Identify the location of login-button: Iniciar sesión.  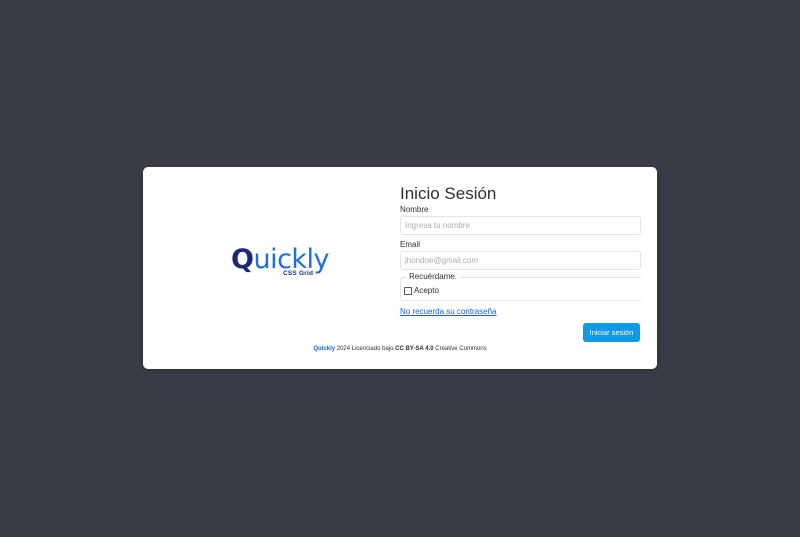
(611, 332).